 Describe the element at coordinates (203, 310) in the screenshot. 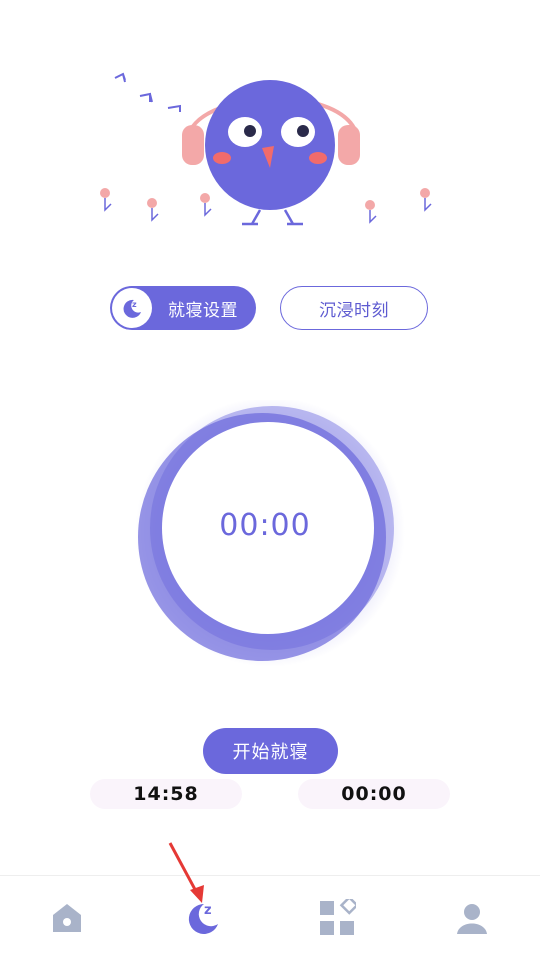

I see `tab-sleep-label: 就寝设置` at that location.